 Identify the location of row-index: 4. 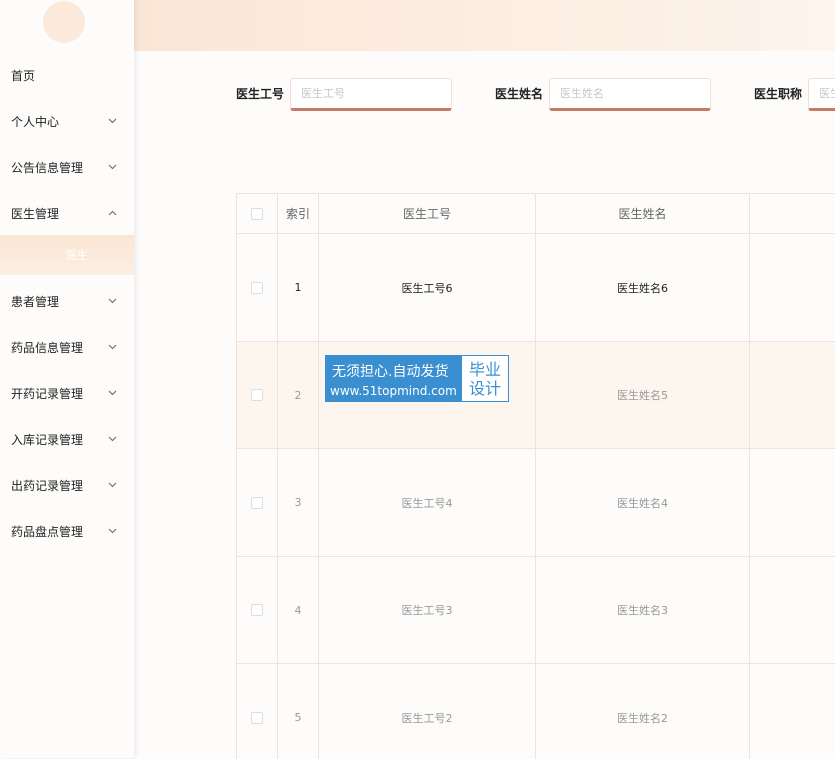
(298, 610).